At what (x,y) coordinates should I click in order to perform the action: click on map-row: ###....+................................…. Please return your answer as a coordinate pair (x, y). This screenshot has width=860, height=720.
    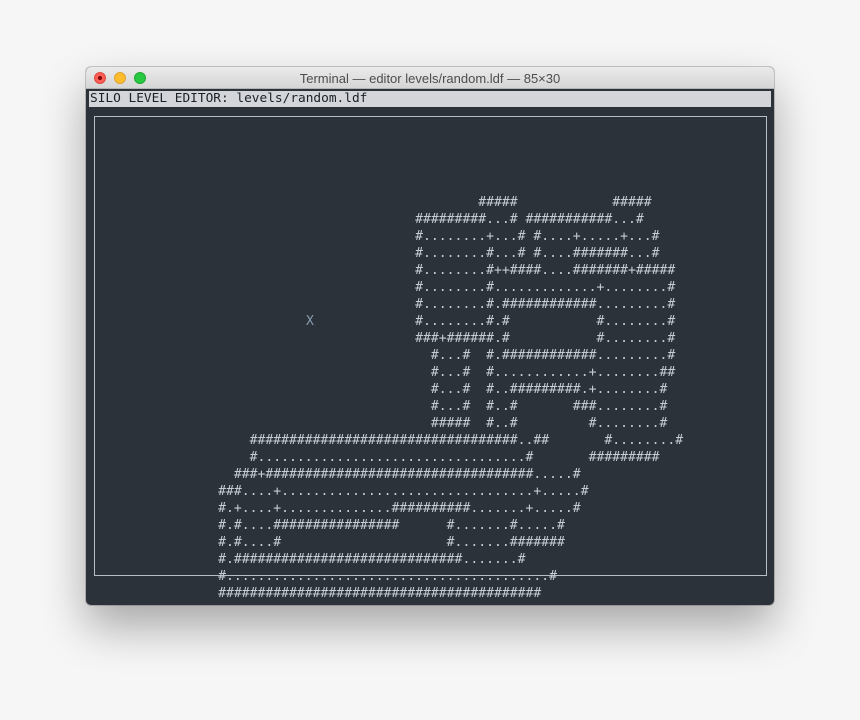
    Looking at the image, I should click on (372, 491).